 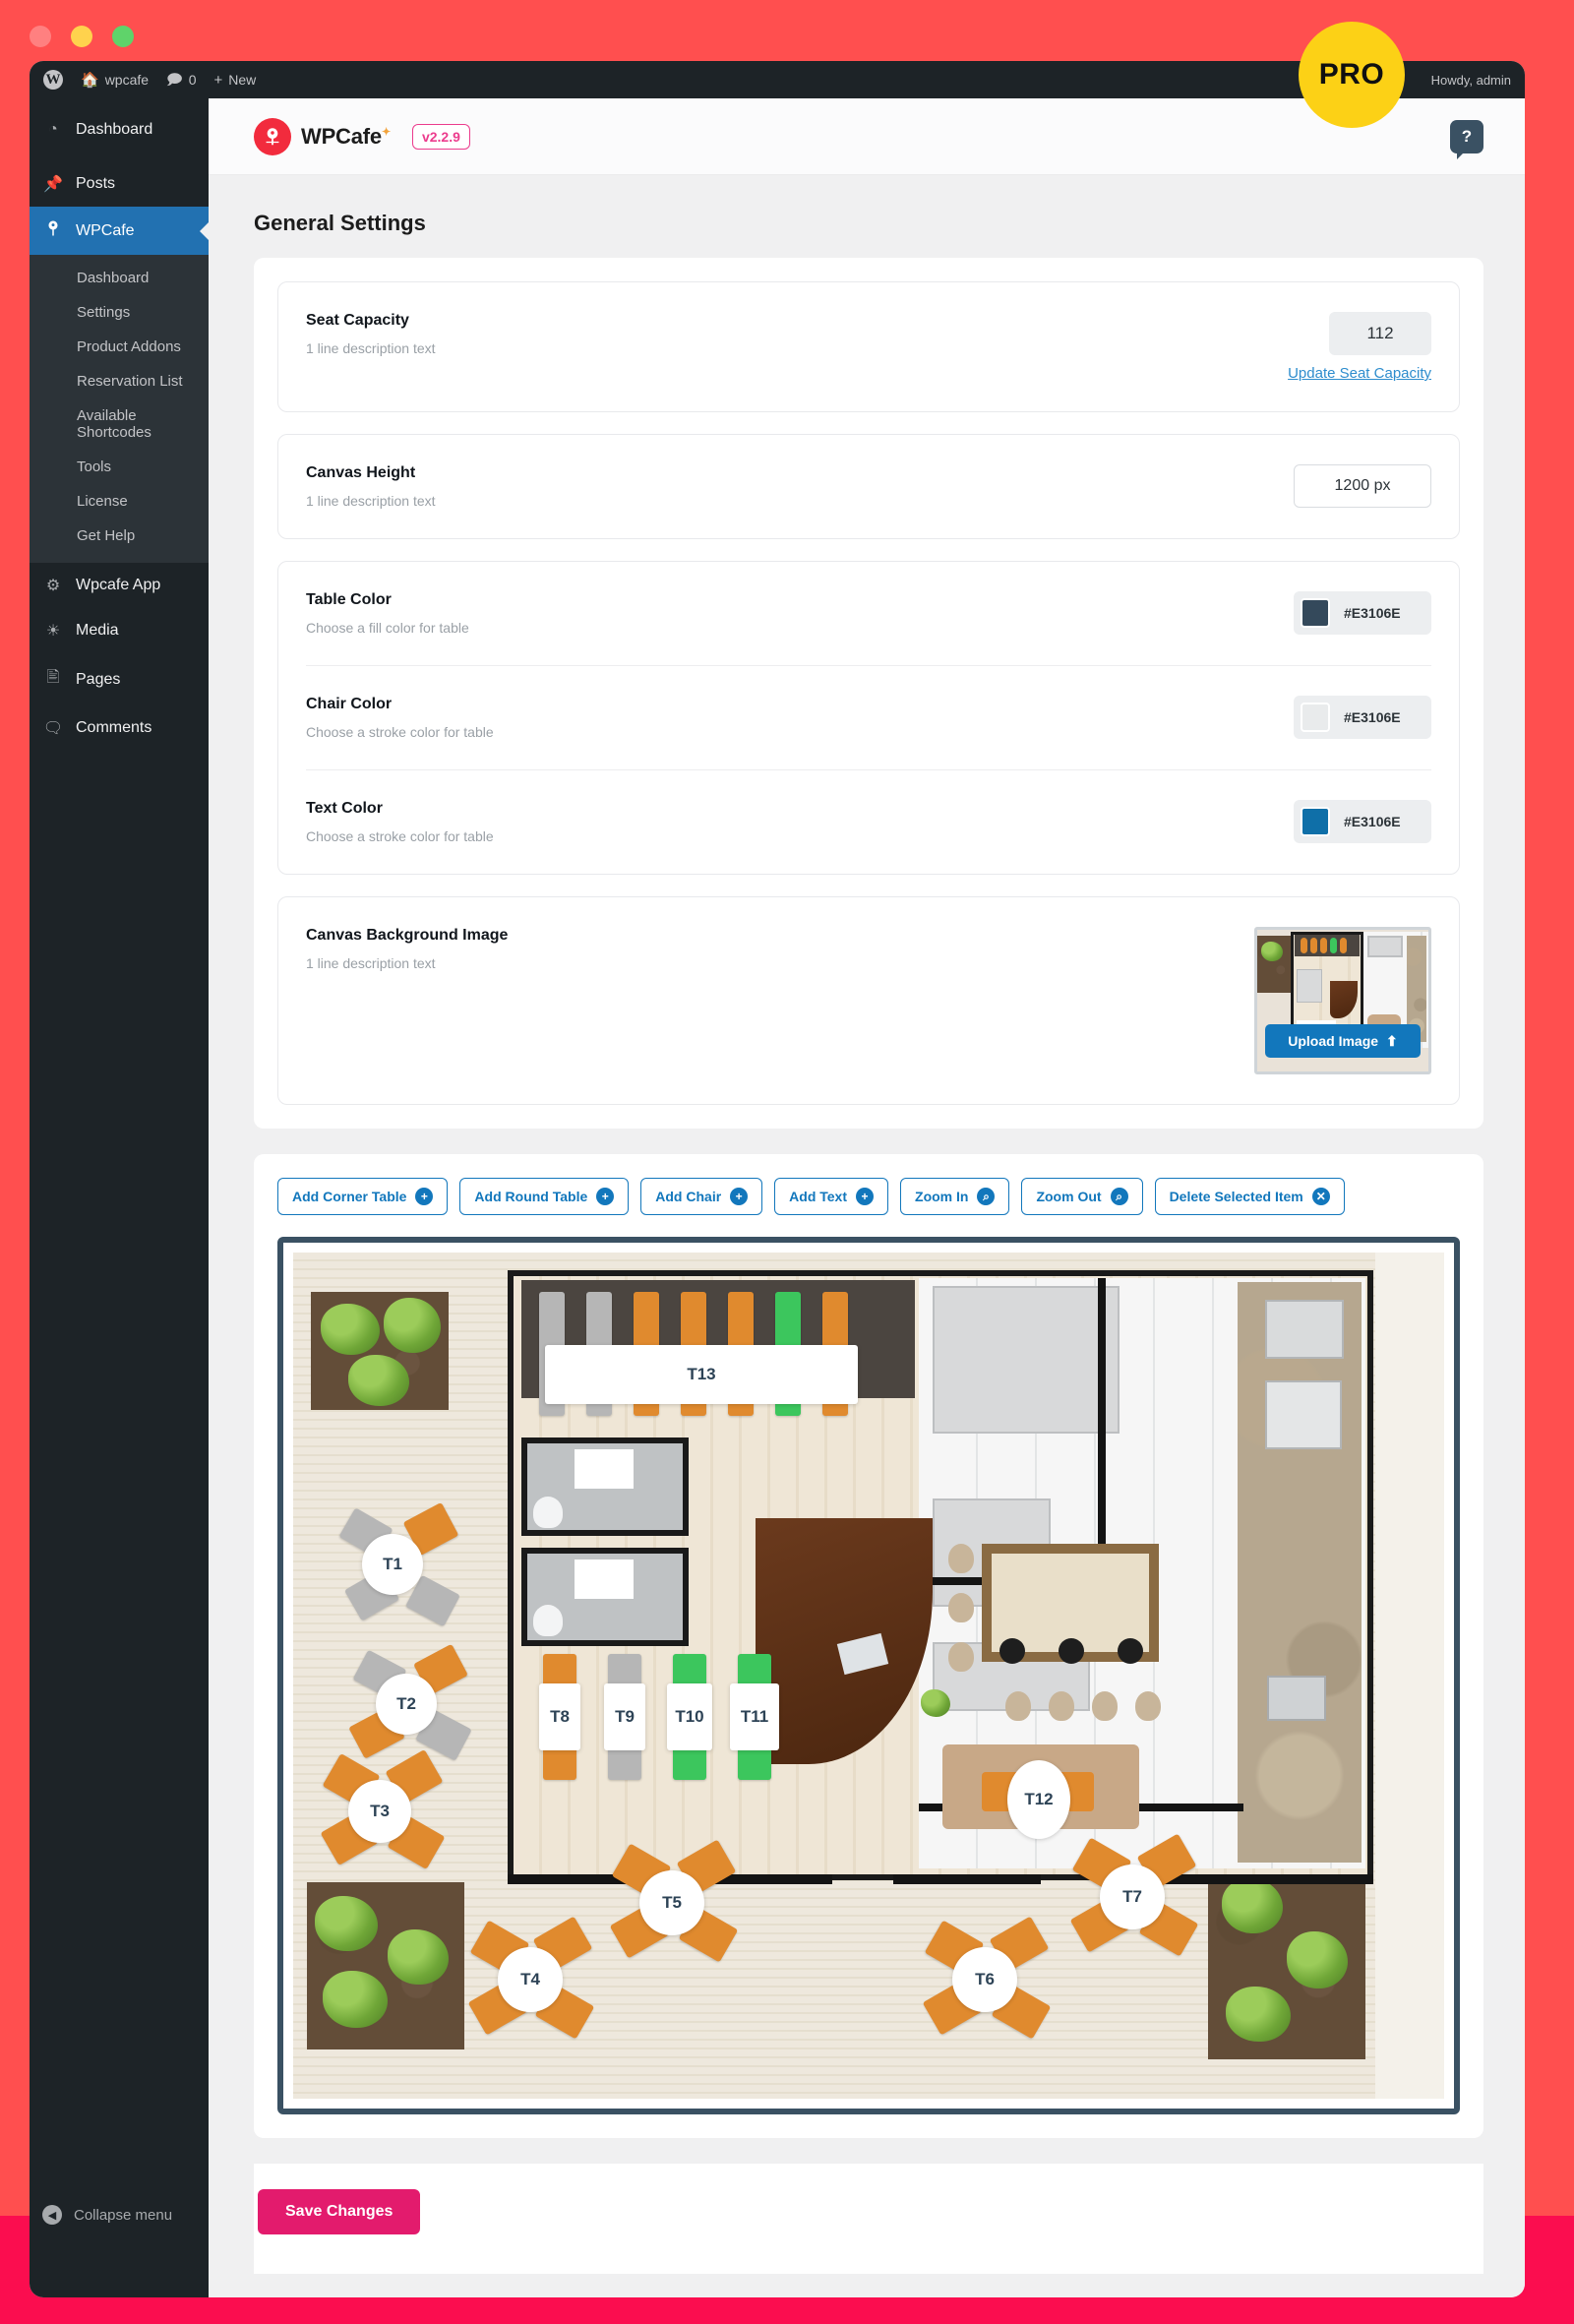 I want to click on table-T10: T10, so click(x=689, y=1716).